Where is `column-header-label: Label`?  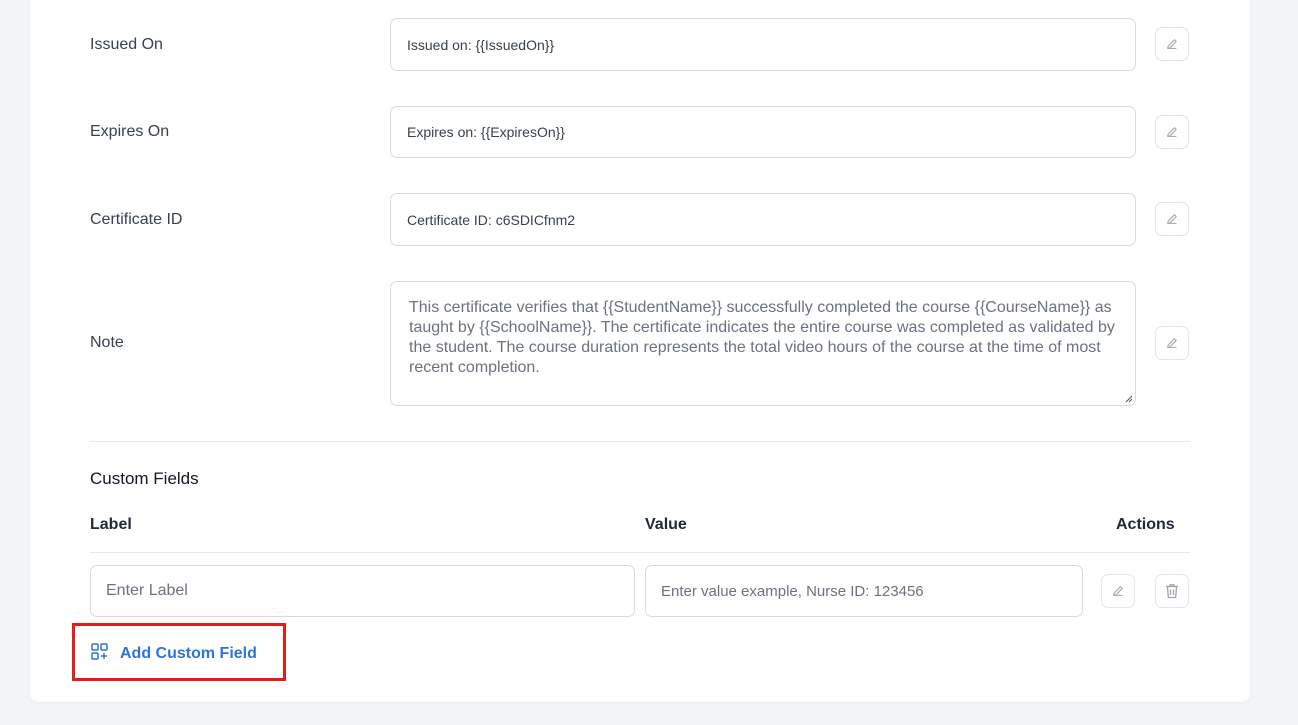 column-header-label: Label is located at coordinates (111, 524).